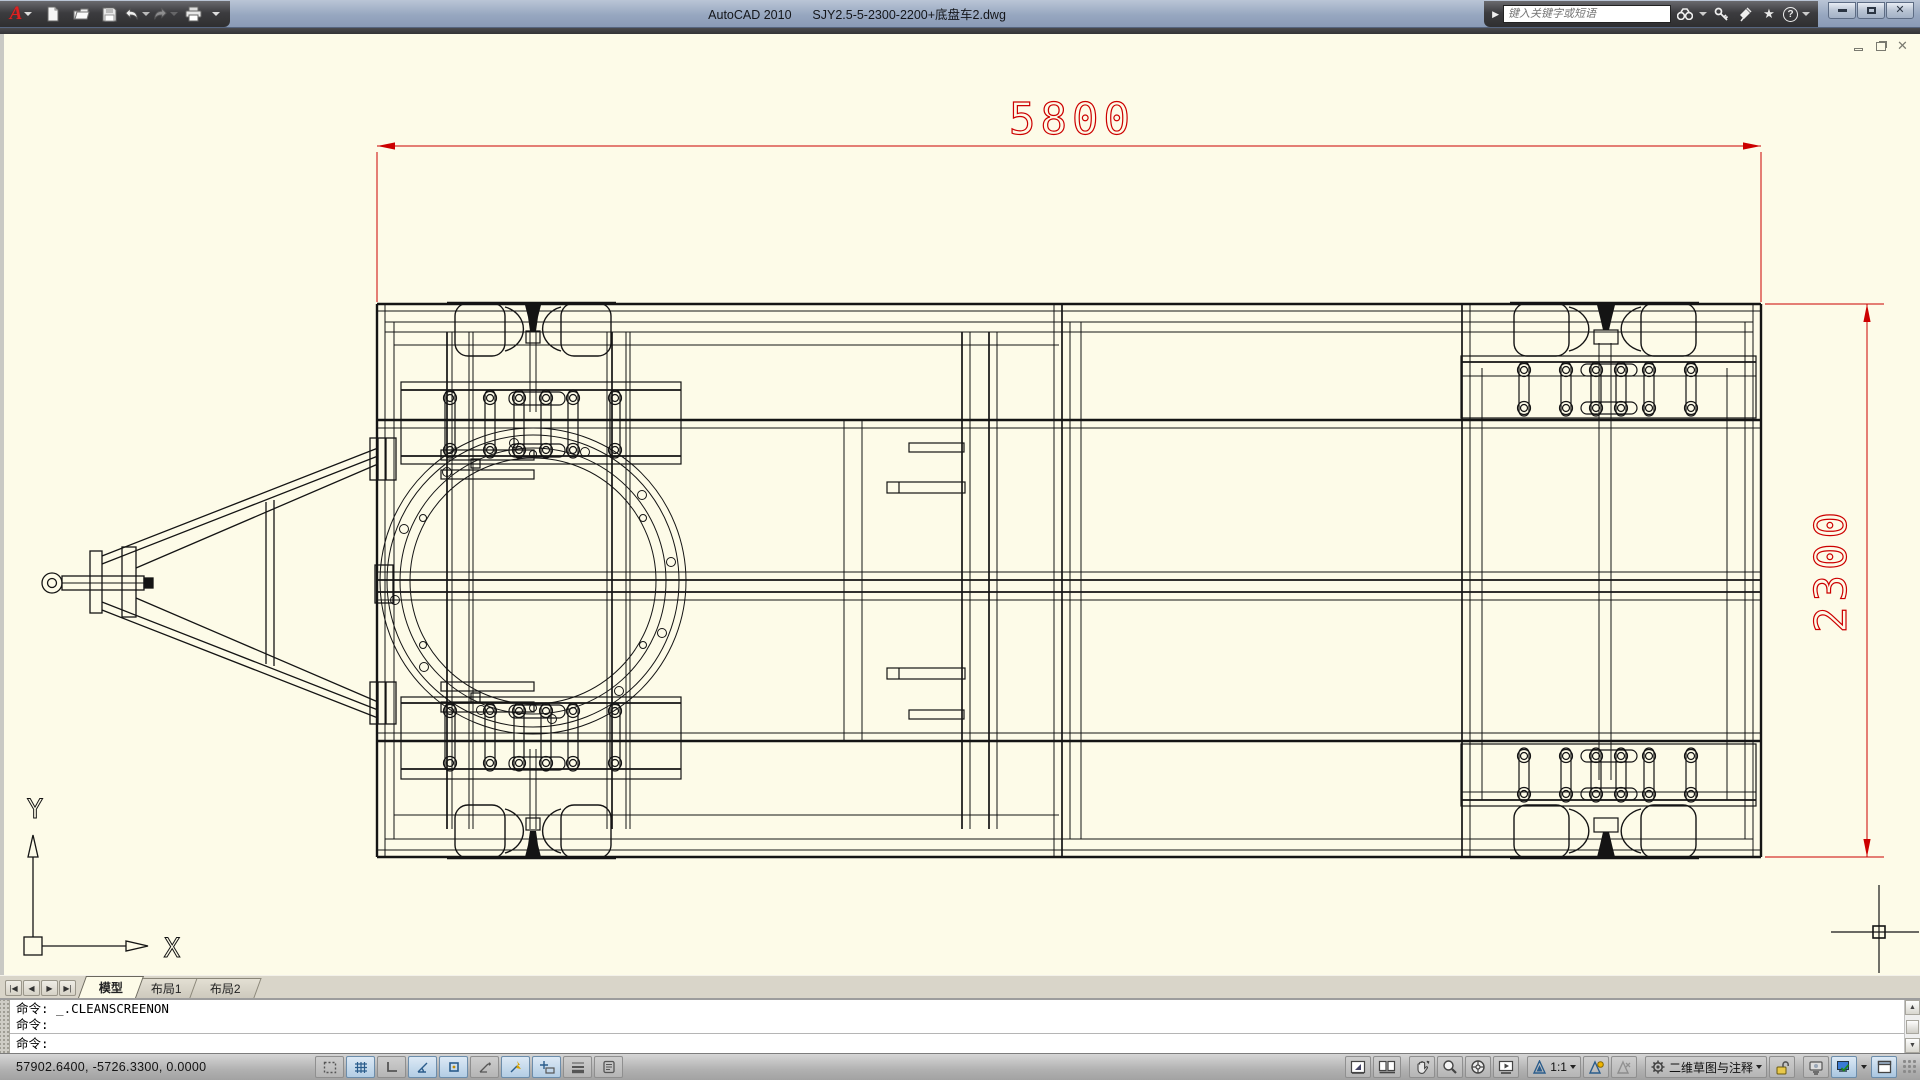  Describe the element at coordinates (1422, 1067) in the screenshot. I see `pan-button` at that location.